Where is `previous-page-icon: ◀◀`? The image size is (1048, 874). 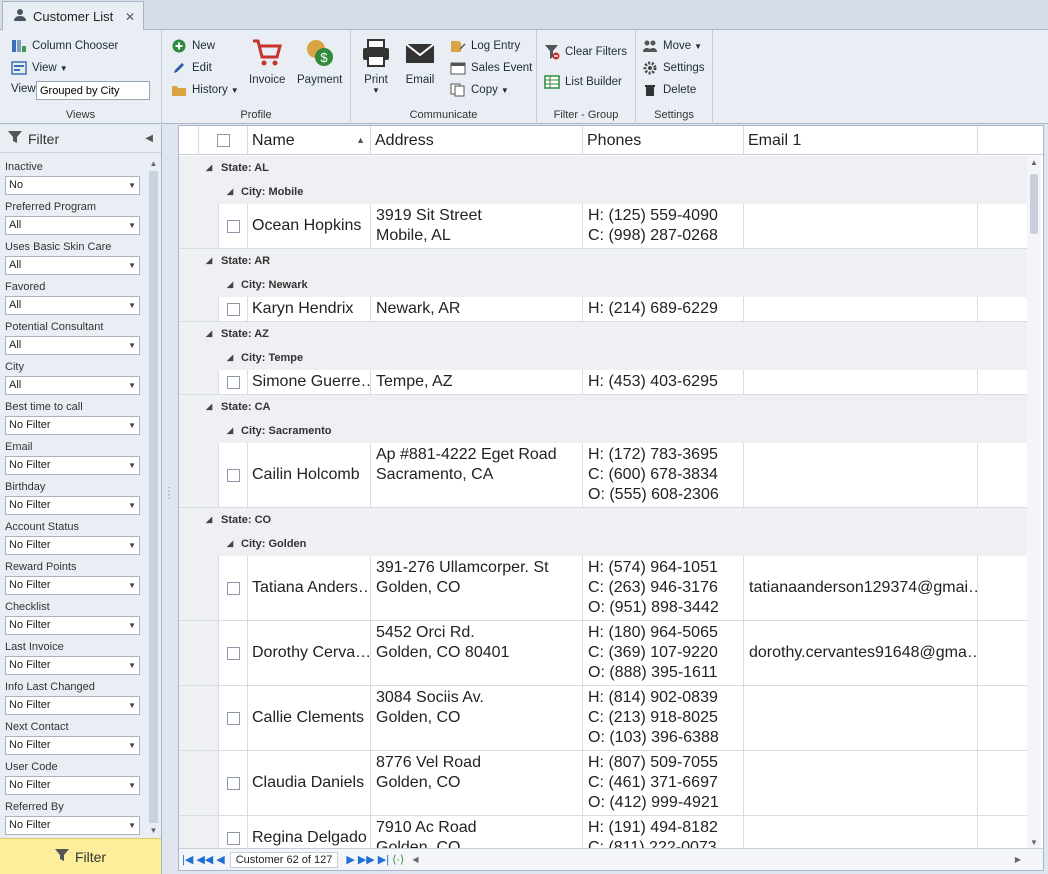 previous-page-icon: ◀◀ is located at coordinates (204, 859).